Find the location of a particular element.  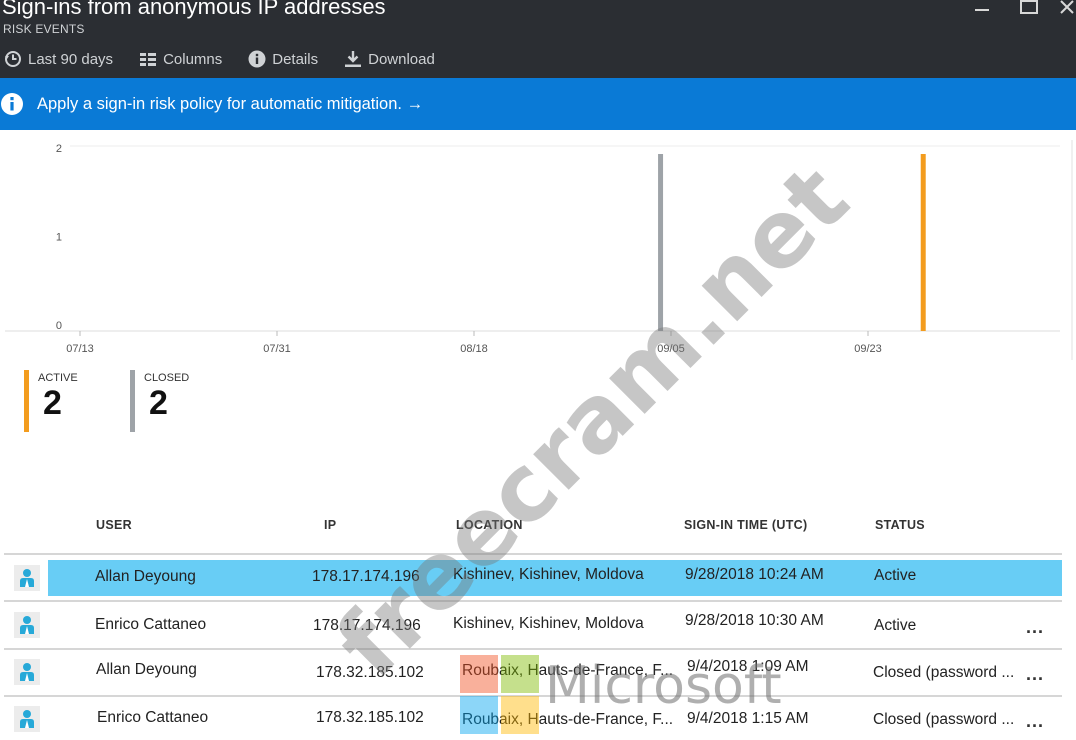

close-icon is located at coordinates (1067, 7).